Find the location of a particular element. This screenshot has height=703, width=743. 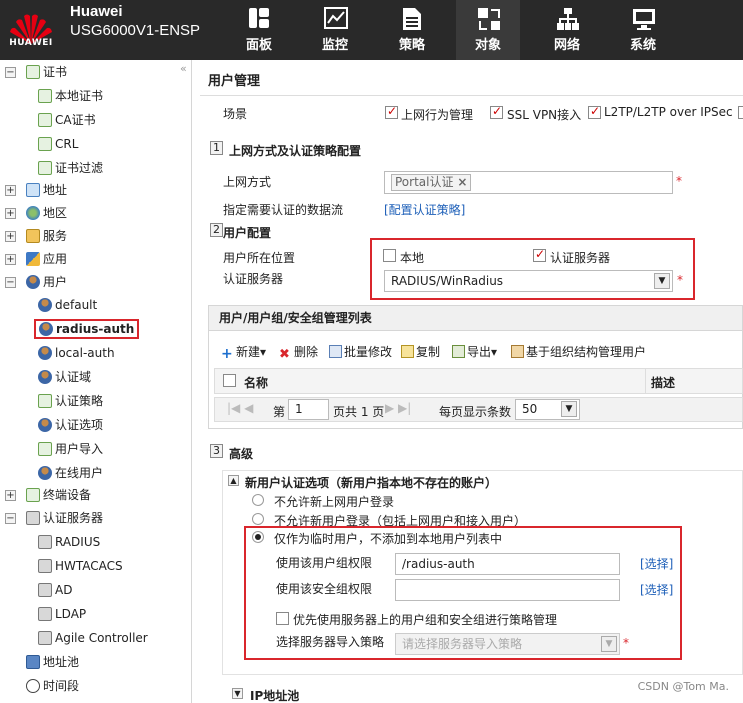

sidebar-item-label: Agile Controller is located at coordinates (101, 638).